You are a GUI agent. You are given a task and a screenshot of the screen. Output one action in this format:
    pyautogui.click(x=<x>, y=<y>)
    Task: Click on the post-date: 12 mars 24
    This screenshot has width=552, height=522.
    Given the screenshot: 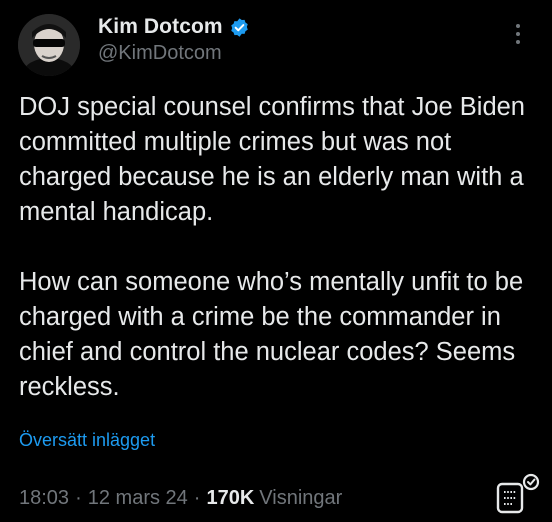 What is the action you would take?
    pyautogui.click(x=138, y=498)
    